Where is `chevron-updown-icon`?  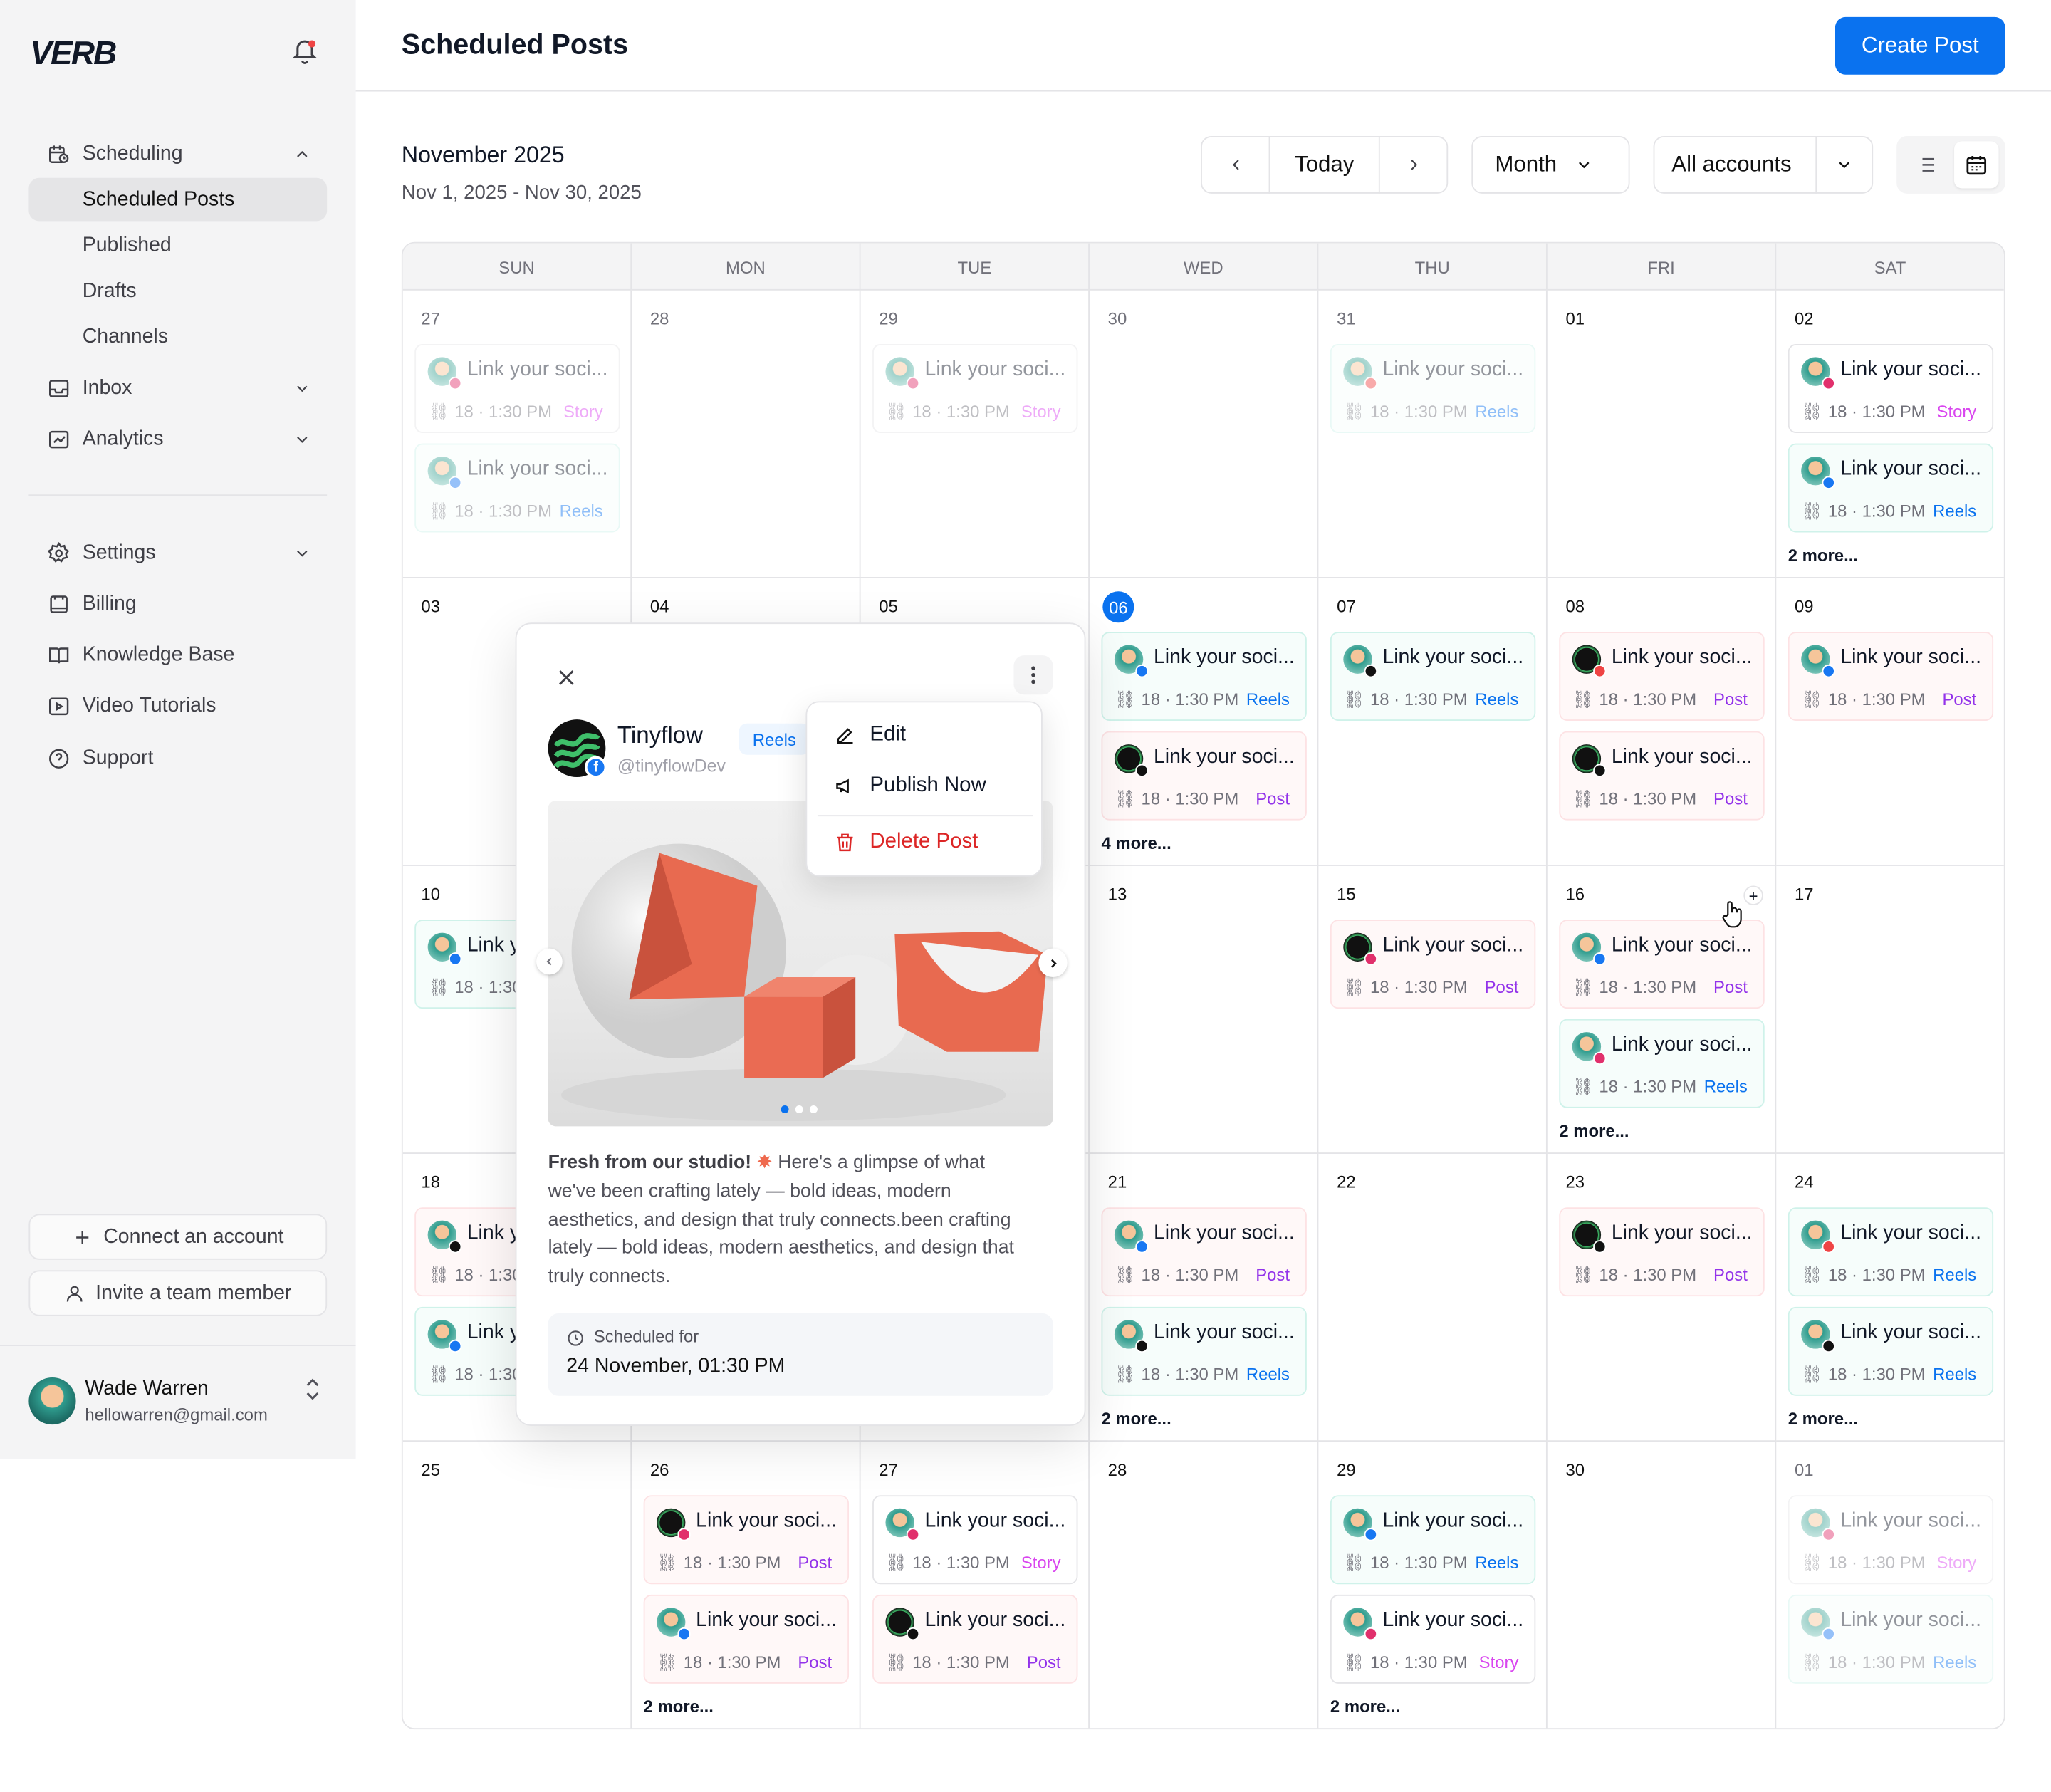
chevron-updown-icon is located at coordinates (312, 1389).